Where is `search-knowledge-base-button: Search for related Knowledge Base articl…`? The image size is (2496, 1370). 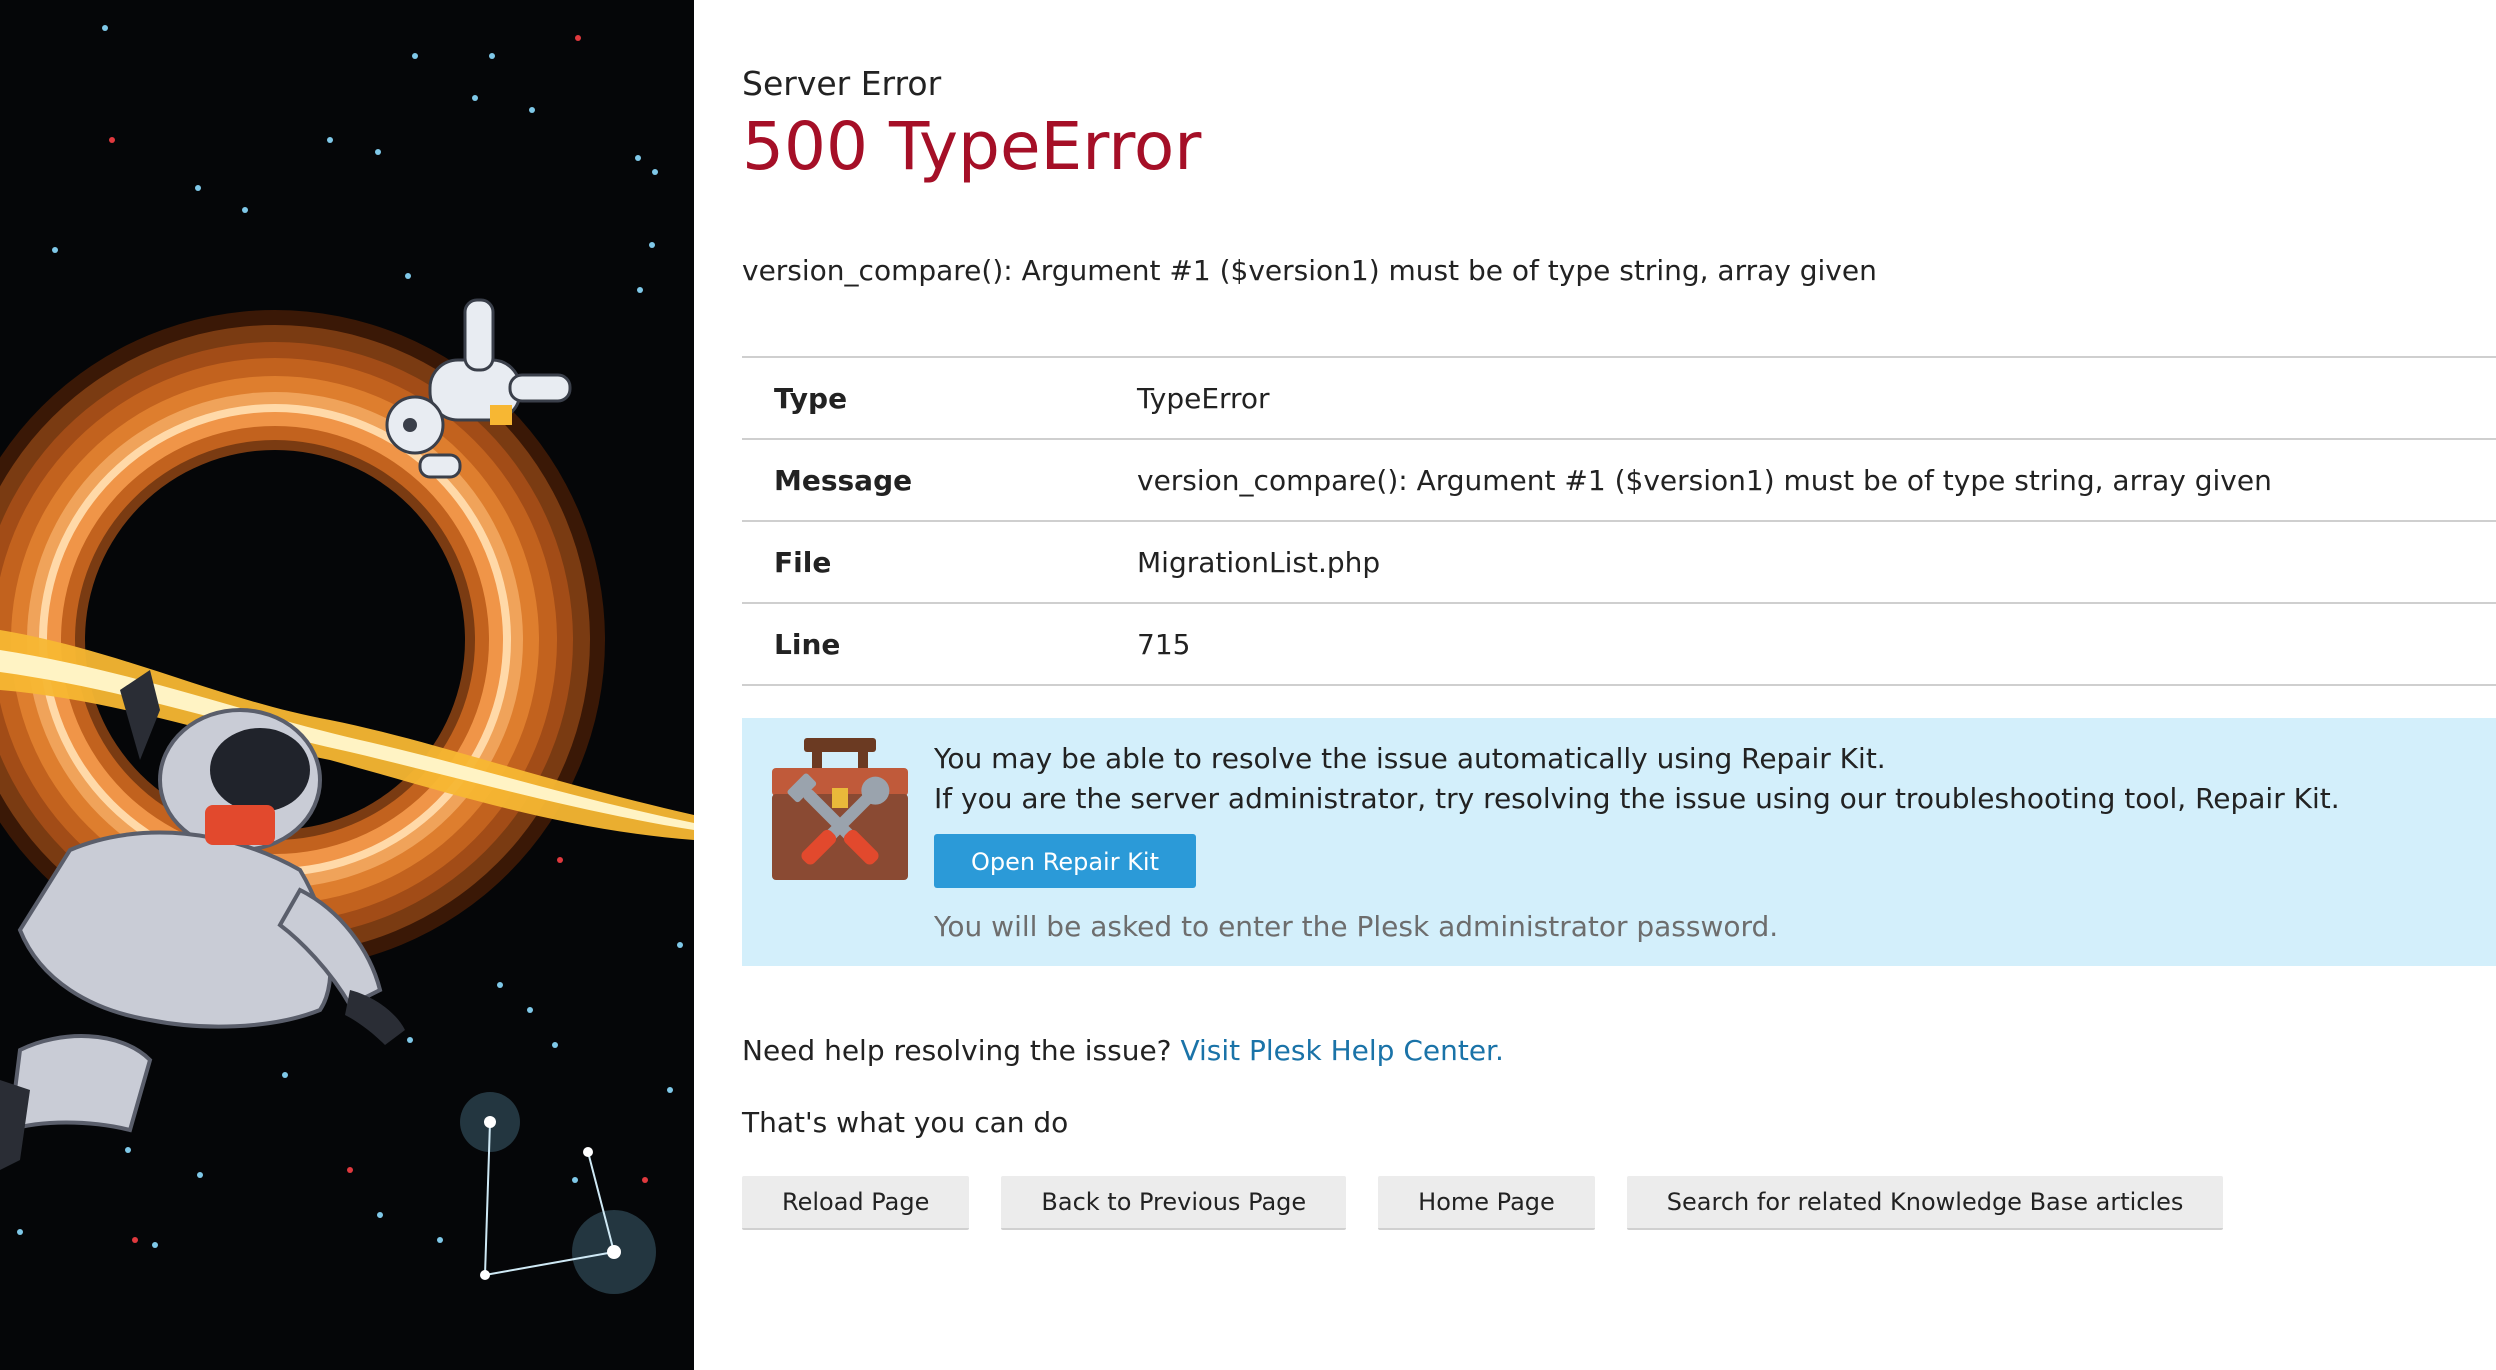
search-knowledge-base-button: Search for related Knowledge Base articl… is located at coordinates (1925, 1203).